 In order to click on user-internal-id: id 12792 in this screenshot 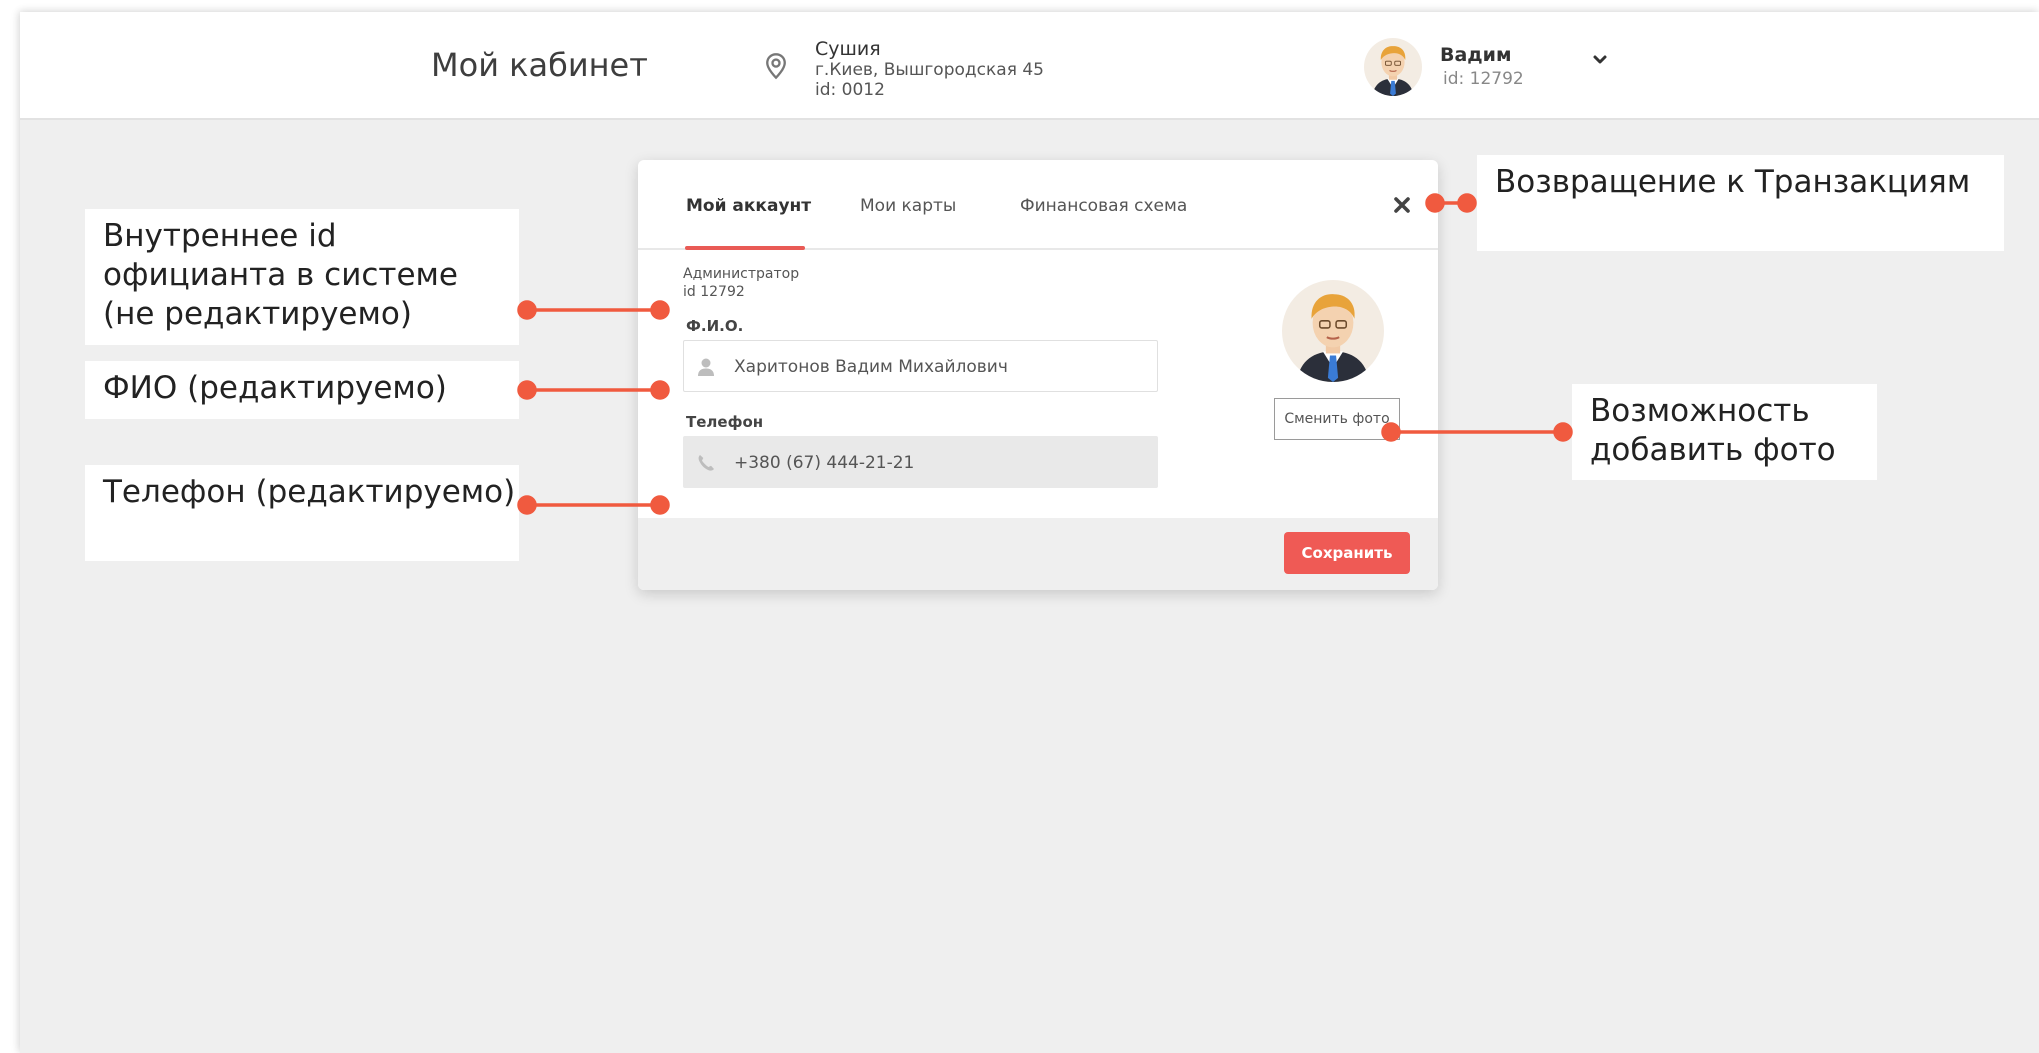, I will do `click(714, 292)`.